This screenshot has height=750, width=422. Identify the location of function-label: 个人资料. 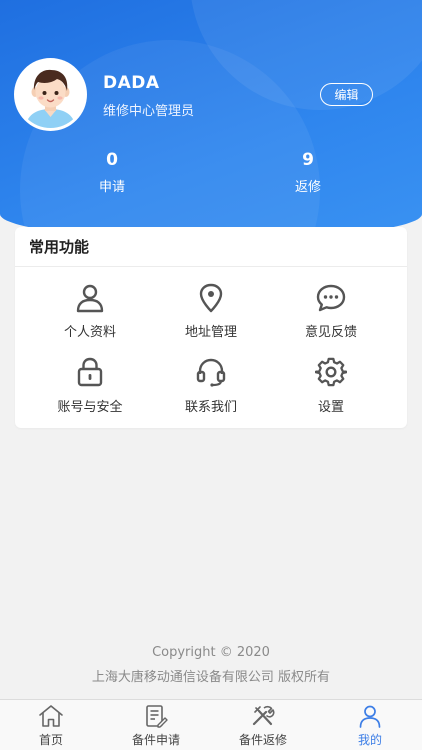
(89, 332).